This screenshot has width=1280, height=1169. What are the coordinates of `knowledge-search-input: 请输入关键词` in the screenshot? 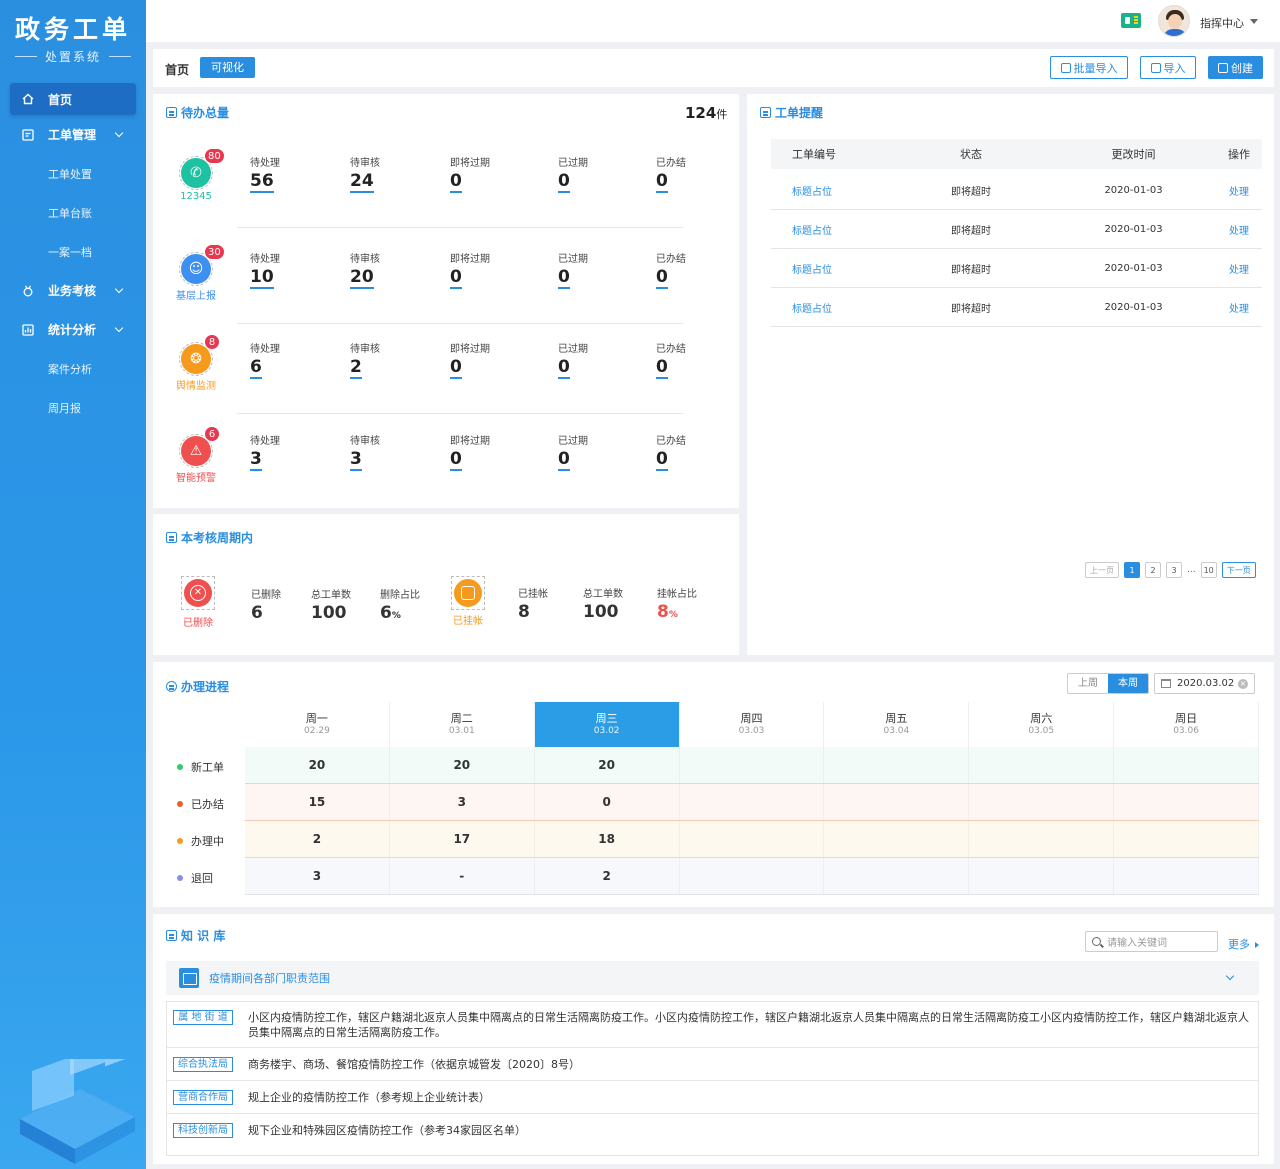 It's located at (1151, 941).